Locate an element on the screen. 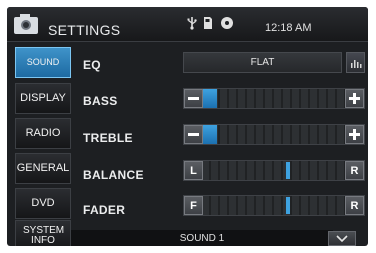 The image size is (376, 253). sidebar-item-system-info: SYSTEM INFO is located at coordinates (43, 233).